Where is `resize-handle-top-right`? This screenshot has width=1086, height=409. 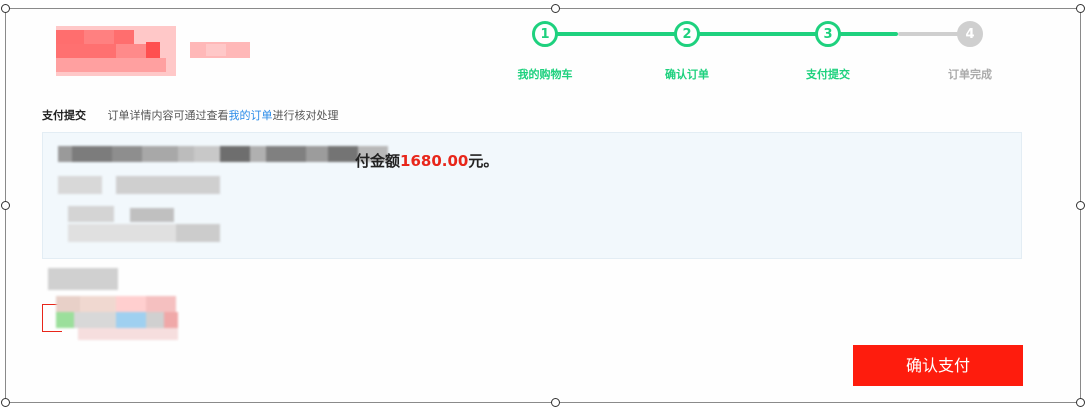
resize-handle-top-right is located at coordinates (1080, 8).